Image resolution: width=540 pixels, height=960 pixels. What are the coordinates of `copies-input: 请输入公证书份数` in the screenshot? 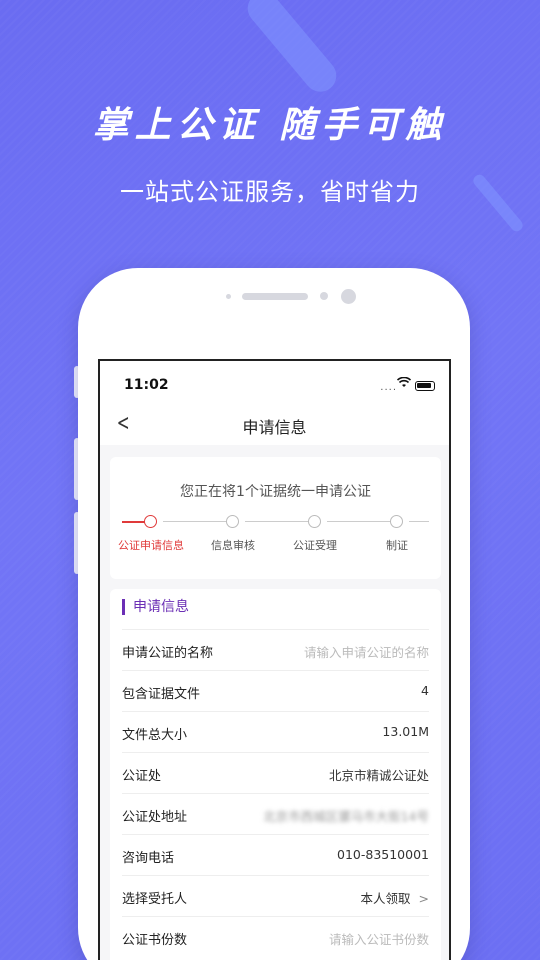 It's located at (379, 938).